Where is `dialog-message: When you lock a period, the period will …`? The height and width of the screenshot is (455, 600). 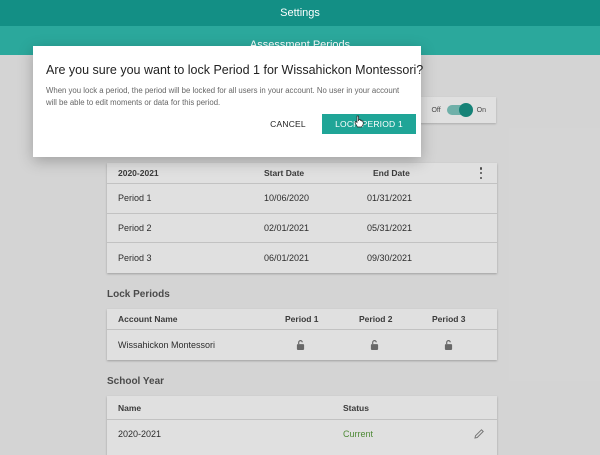 dialog-message: When you lock a period, the period will … is located at coordinates (223, 96).